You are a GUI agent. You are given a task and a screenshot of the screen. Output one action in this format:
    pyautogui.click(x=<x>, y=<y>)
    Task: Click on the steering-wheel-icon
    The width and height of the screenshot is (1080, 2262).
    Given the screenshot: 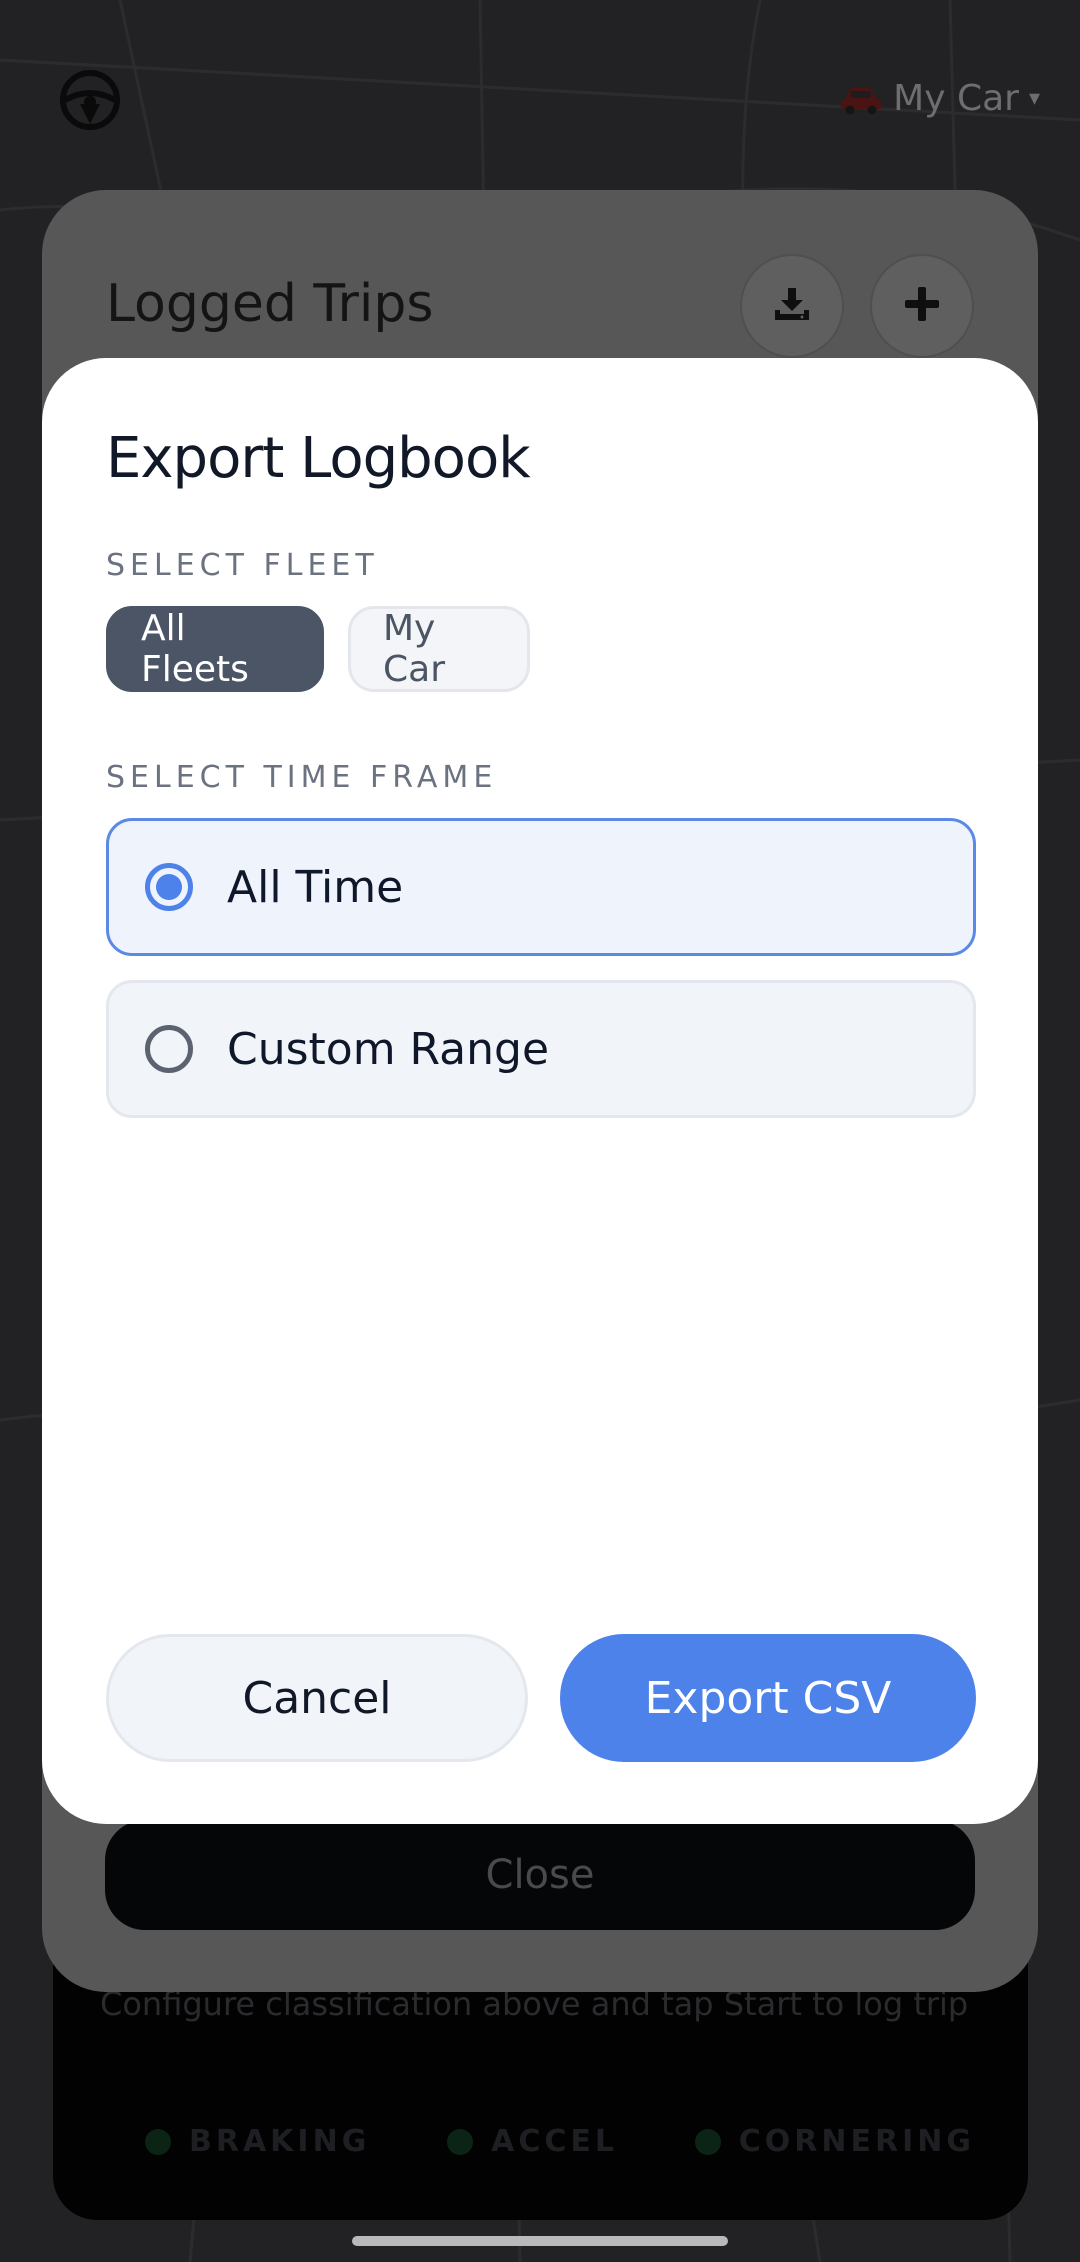 What is the action you would take?
    pyautogui.click(x=90, y=100)
    